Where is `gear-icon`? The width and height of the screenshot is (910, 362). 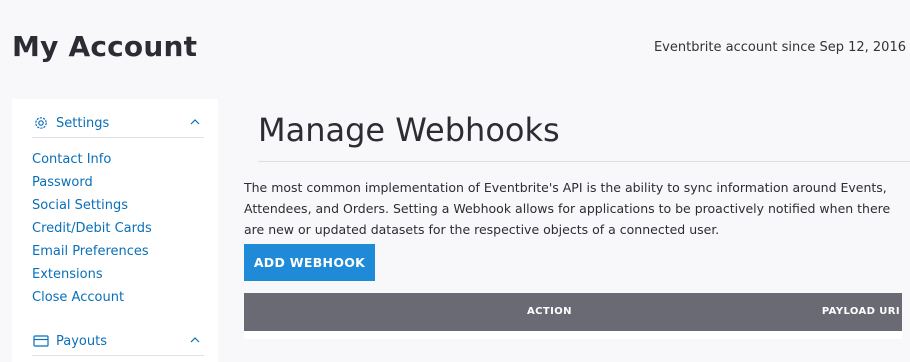 gear-icon is located at coordinates (41, 123).